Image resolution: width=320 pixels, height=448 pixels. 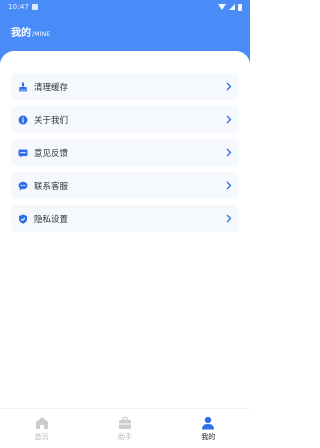 What do you see at coordinates (125, 119) in the screenshot?
I see `menu-item-about-us: 关于我们` at bounding box center [125, 119].